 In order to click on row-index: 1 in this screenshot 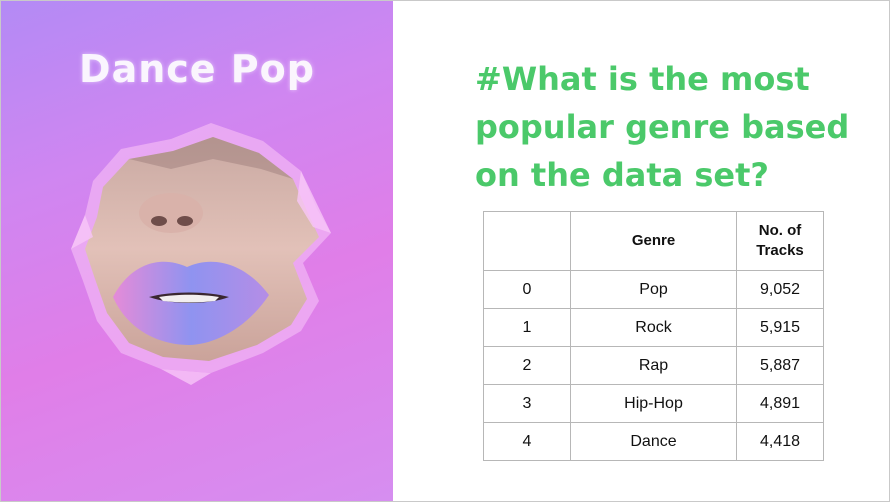, I will do `click(527, 327)`.